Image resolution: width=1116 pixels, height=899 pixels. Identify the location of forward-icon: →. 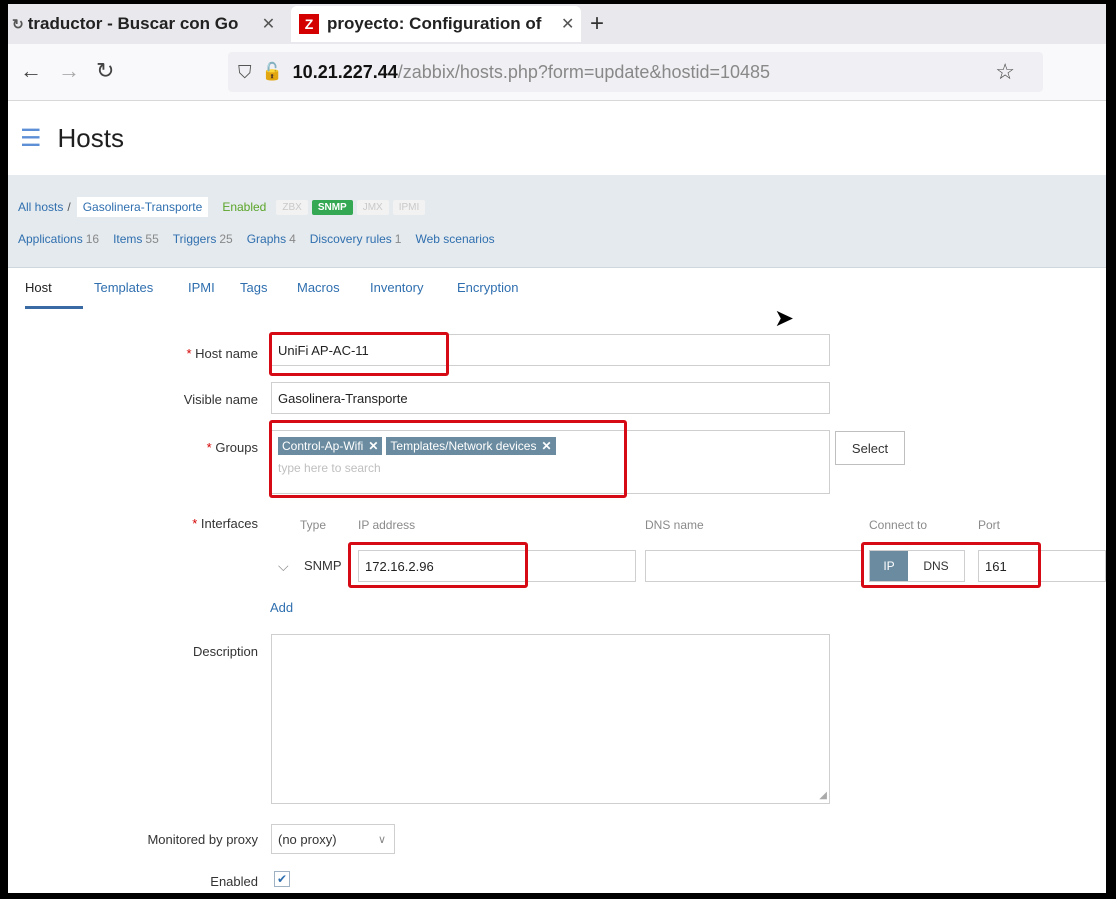
(69, 71).